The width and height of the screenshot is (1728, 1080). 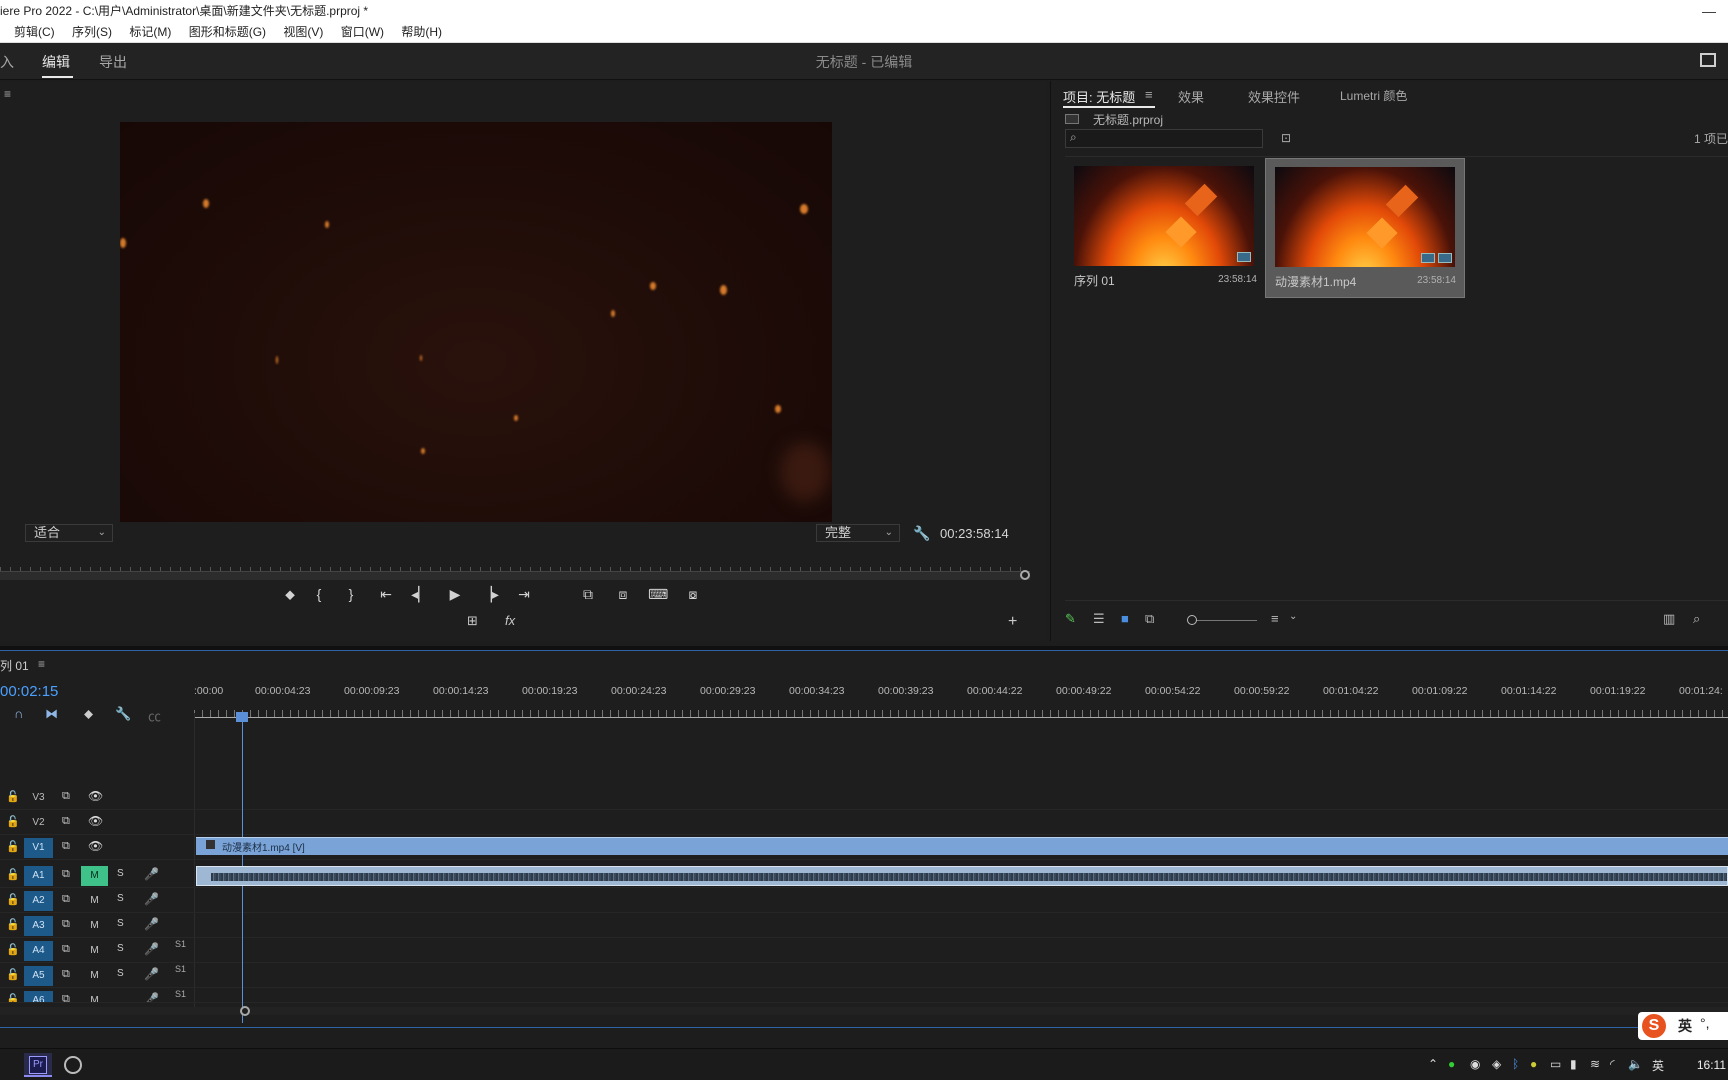 What do you see at coordinates (1696, 619) in the screenshot?
I see `search-icon: ⌕` at bounding box center [1696, 619].